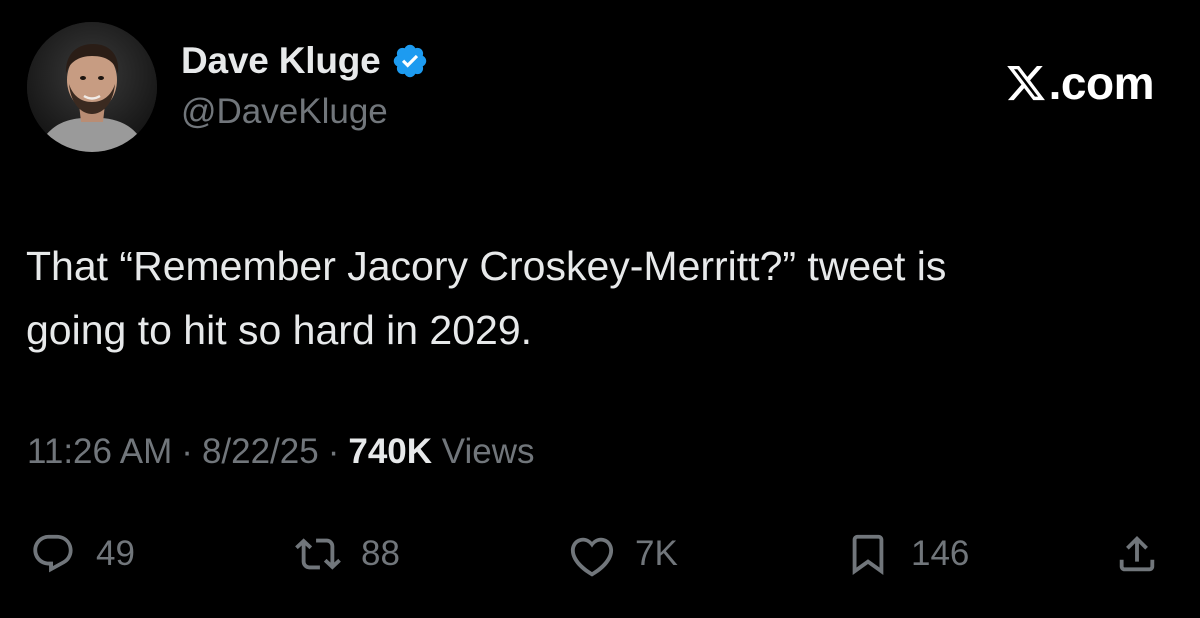  What do you see at coordinates (410, 61) in the screenshot?
I see `verified-badge-icon` at bounding box center [410, 61].